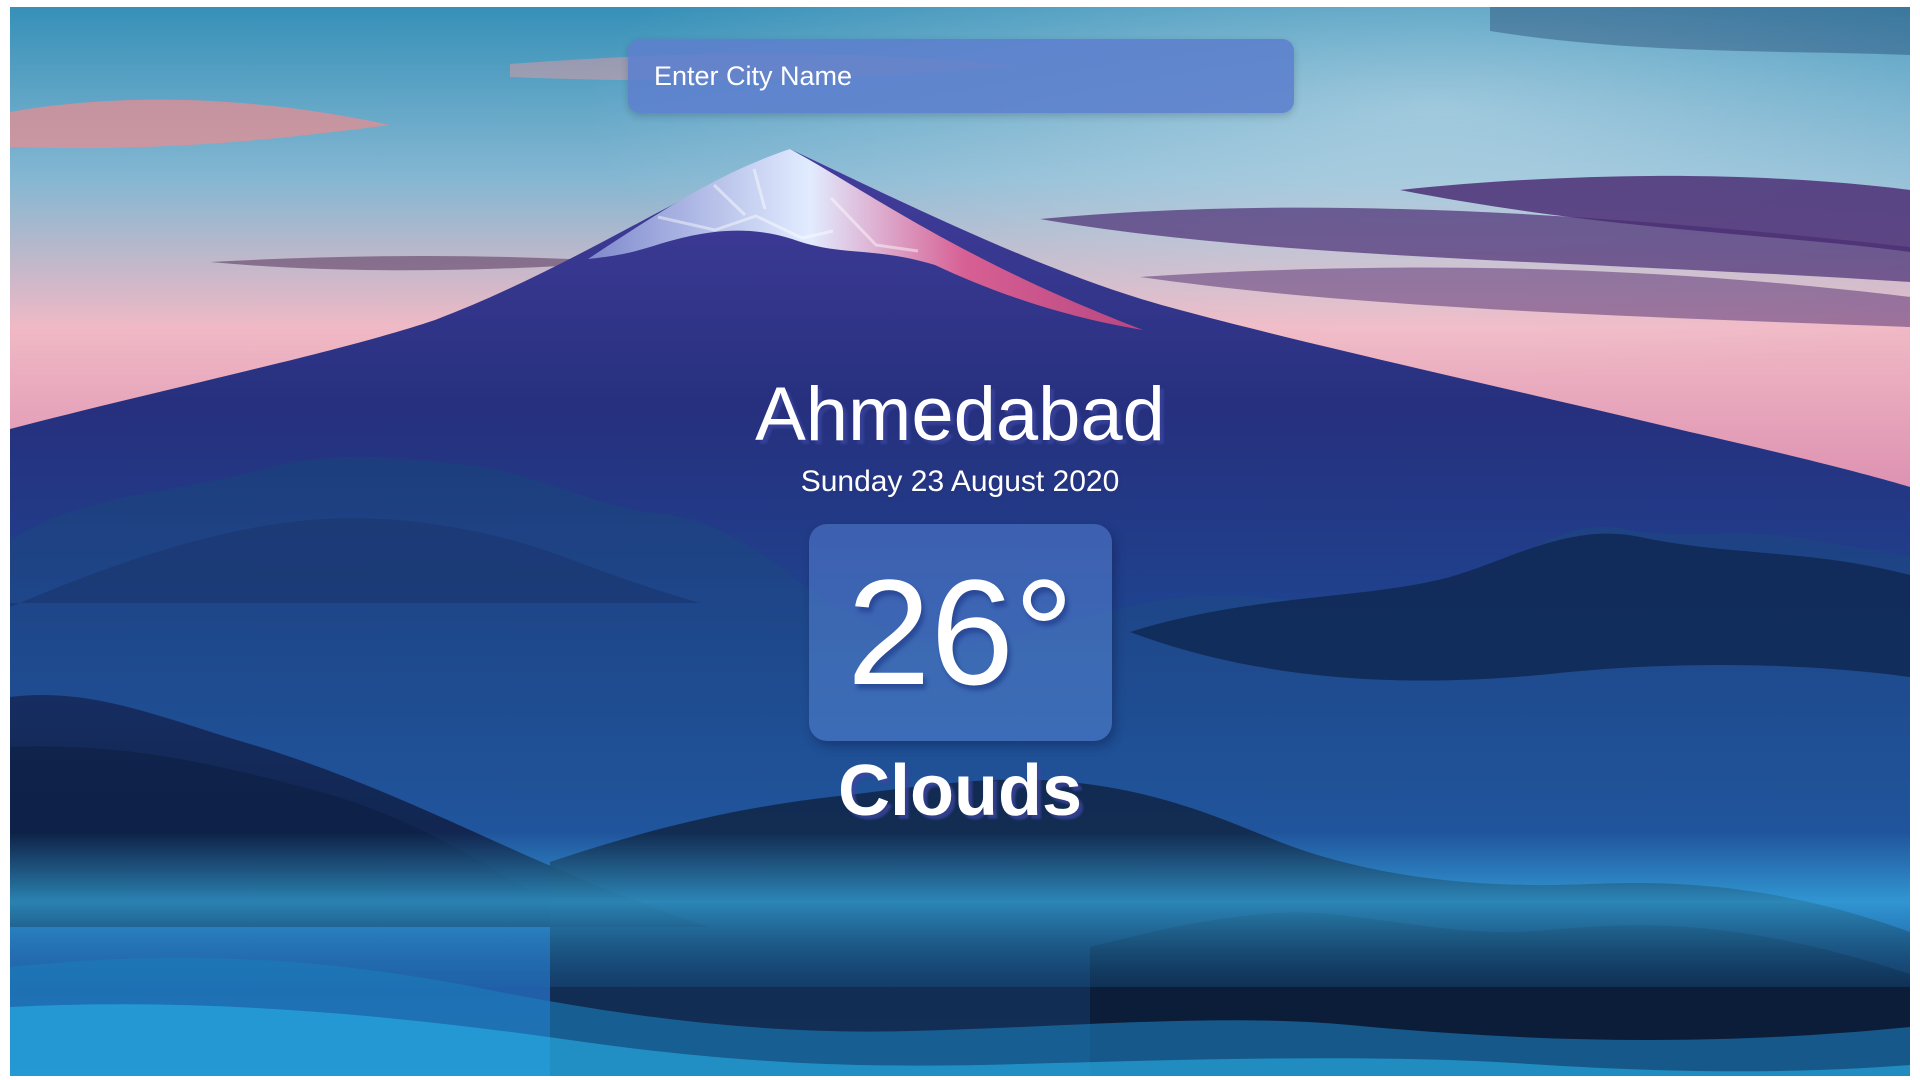 The width and height of the screenshot is (1920, 1080). Describe the element at coordinates (961, 76) in the screenshot. I see `city-search-input` at that location.